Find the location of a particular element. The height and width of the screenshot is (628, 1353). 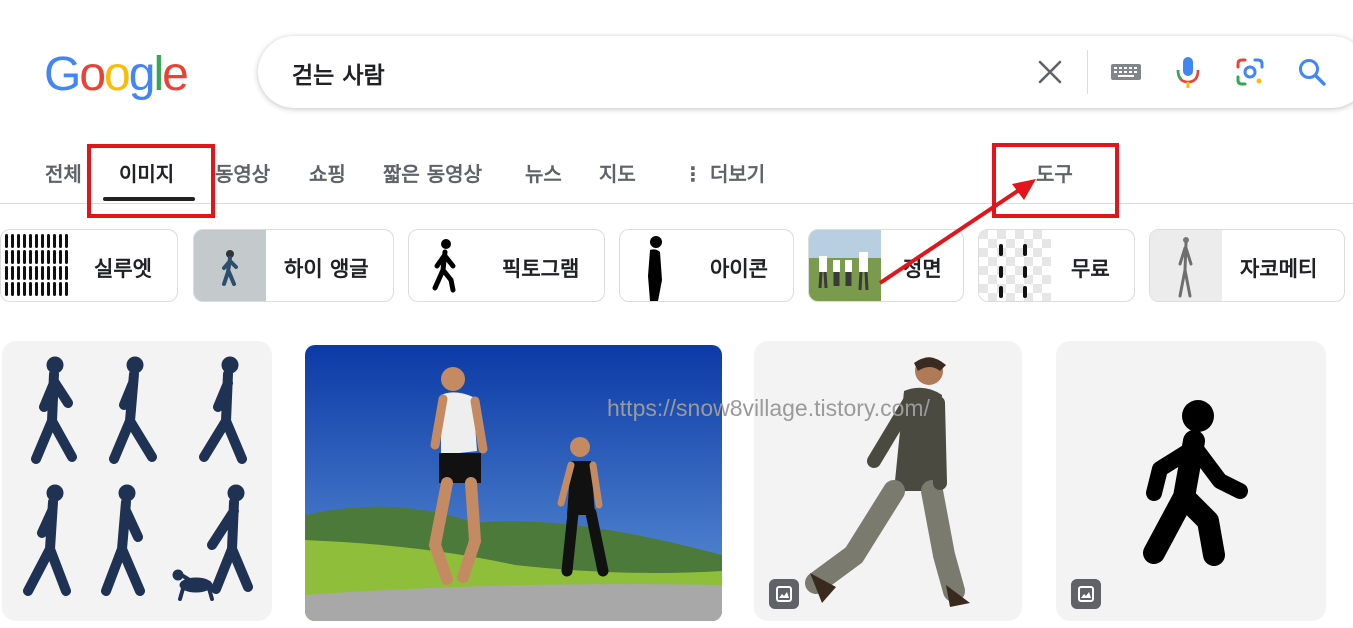

tab-shopping: 쇼핑 is located at coordinates (327, 172).